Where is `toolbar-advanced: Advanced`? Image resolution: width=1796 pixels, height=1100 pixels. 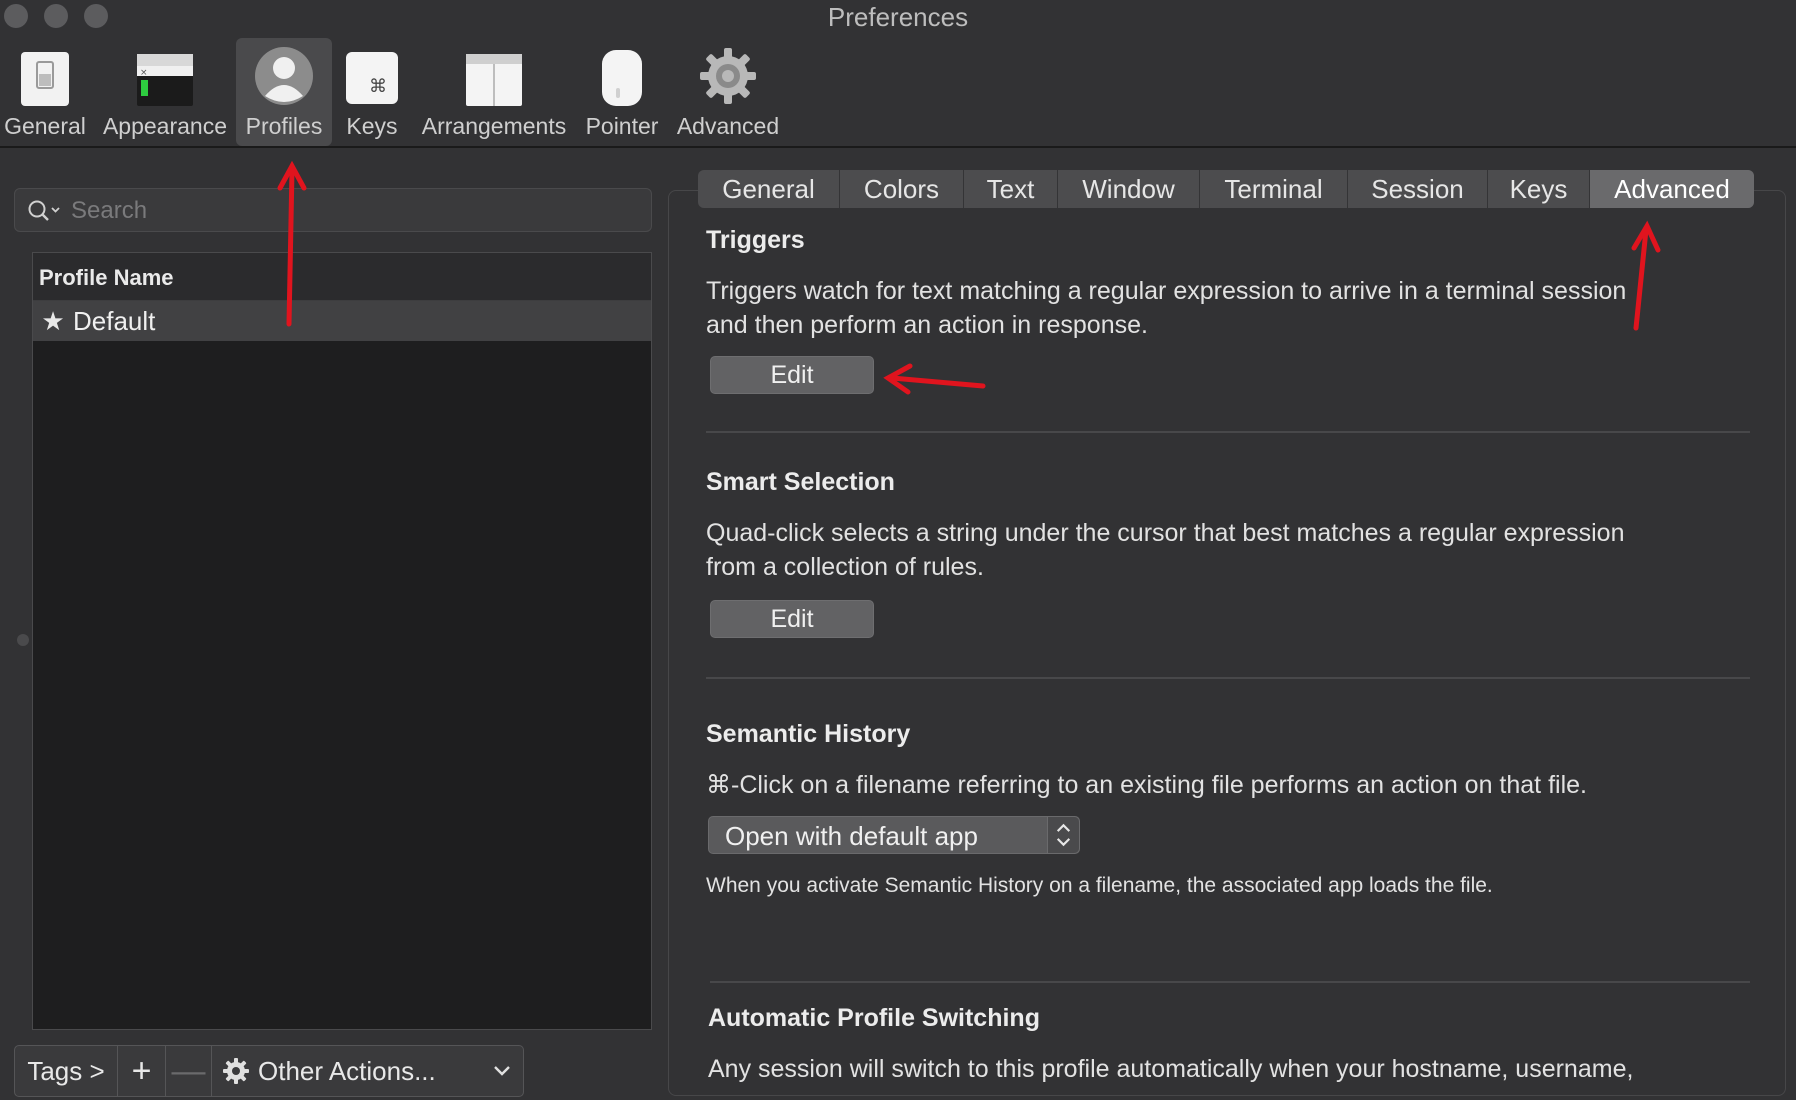
toolbar-advanced: Advanced is located at coordinates (728, 92).